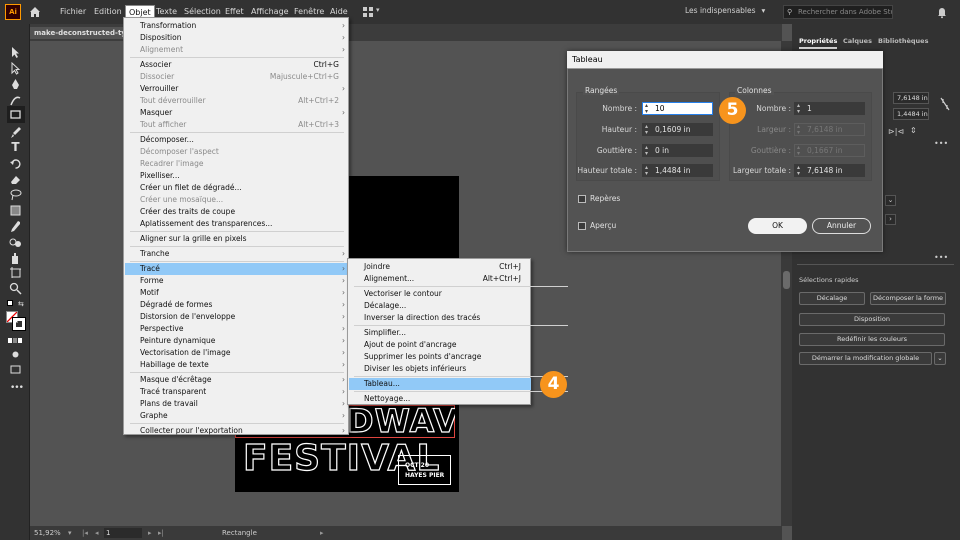  I want to click on menu-item-inverser-la-direction-des-tracés: Inverser la direction des tracés, so click(440, 318).